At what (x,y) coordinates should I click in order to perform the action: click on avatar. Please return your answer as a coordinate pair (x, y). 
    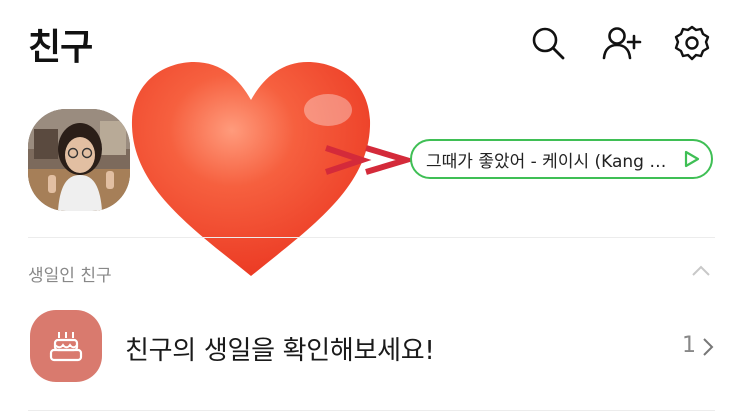
    Looking at the image, I should click on (79, 160).